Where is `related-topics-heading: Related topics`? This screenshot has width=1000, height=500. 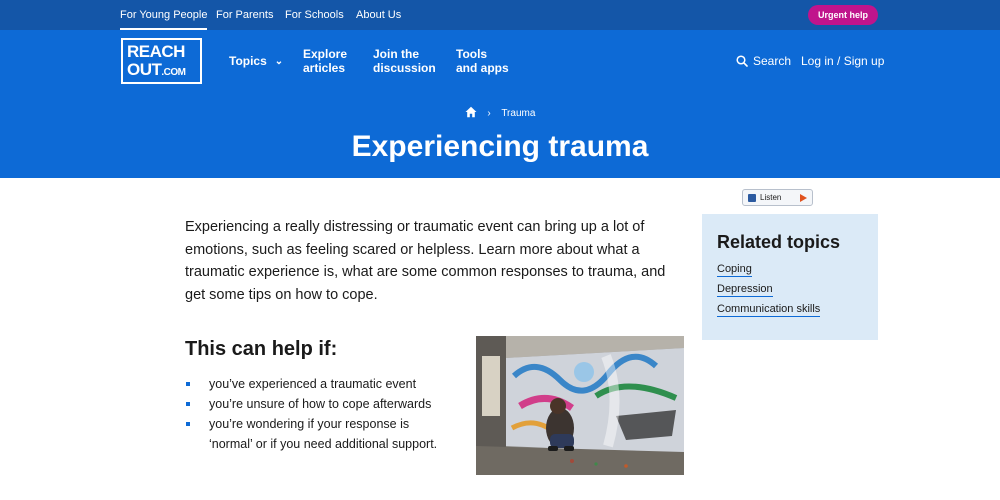 related-topics-heading: Related topics is located at coordinates (779, 242).